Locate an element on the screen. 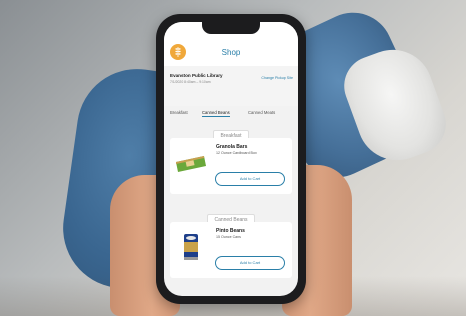 The width and height of the screenshot is (466, 316). tab-canned-beans: Canned Beans is located at coordinates (216, 113).